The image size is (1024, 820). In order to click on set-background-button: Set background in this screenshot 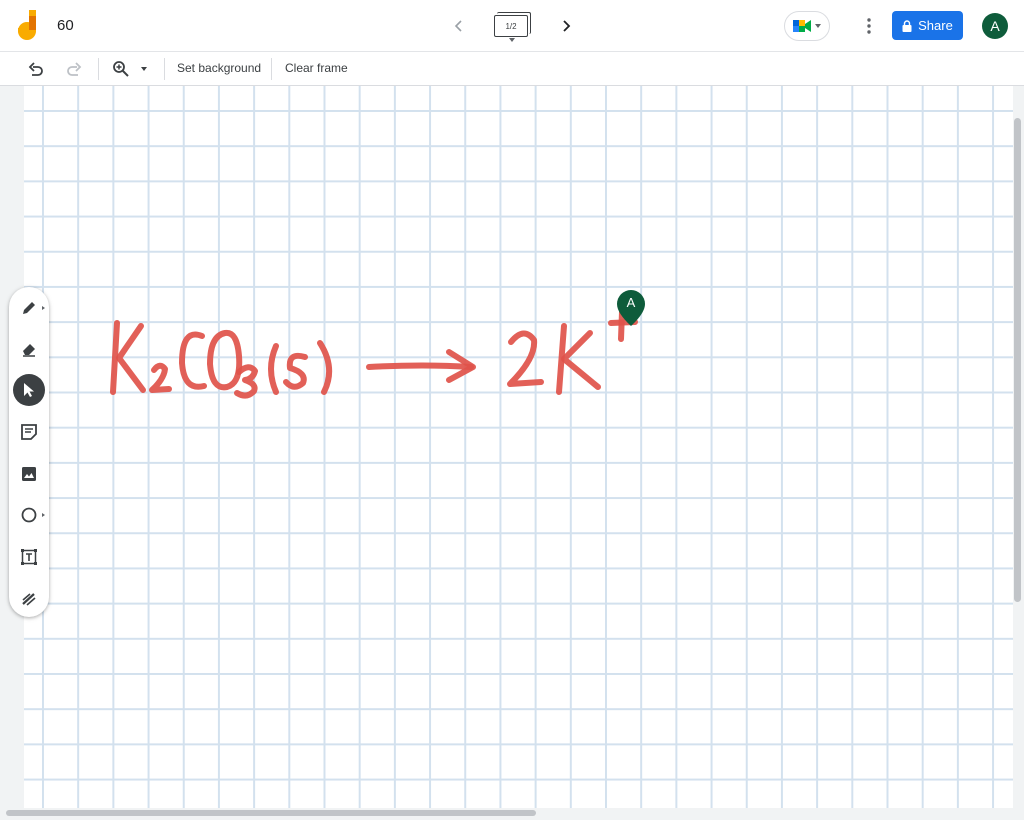, I will do `click(219, 68)`.